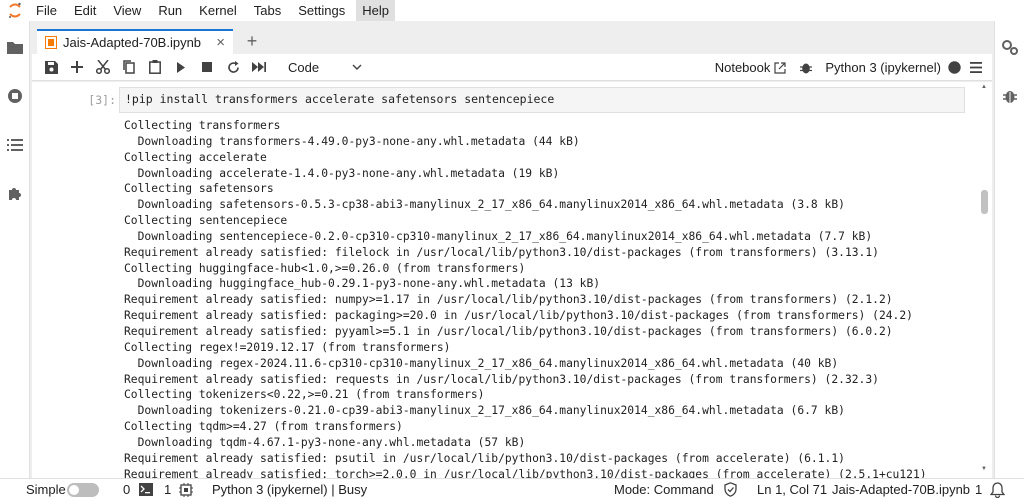 The image size is (1024, 499). I want to click on output-line: Collecting sentencepiece, so click(206, 221).